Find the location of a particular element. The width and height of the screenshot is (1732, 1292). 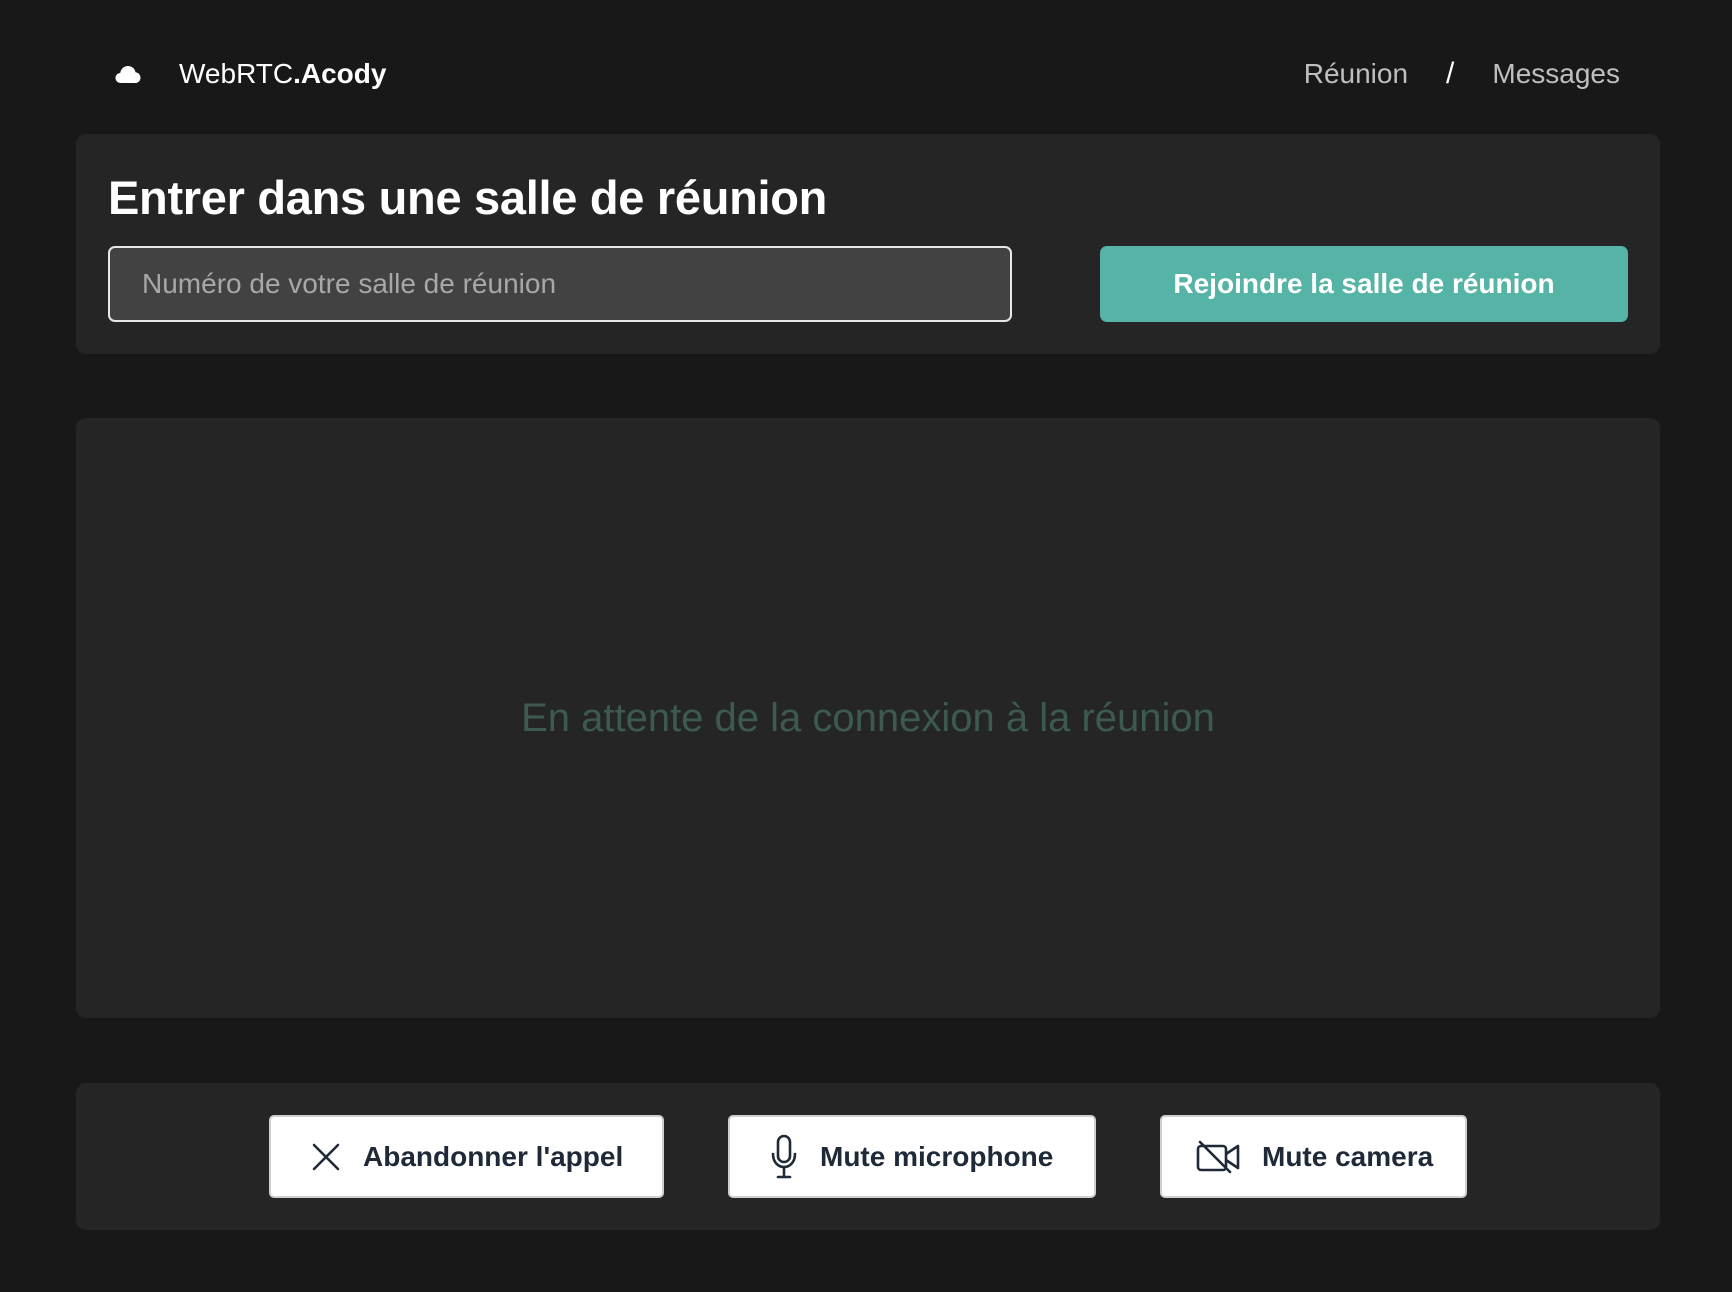

close-icon is located at coordinates (326, 1157).